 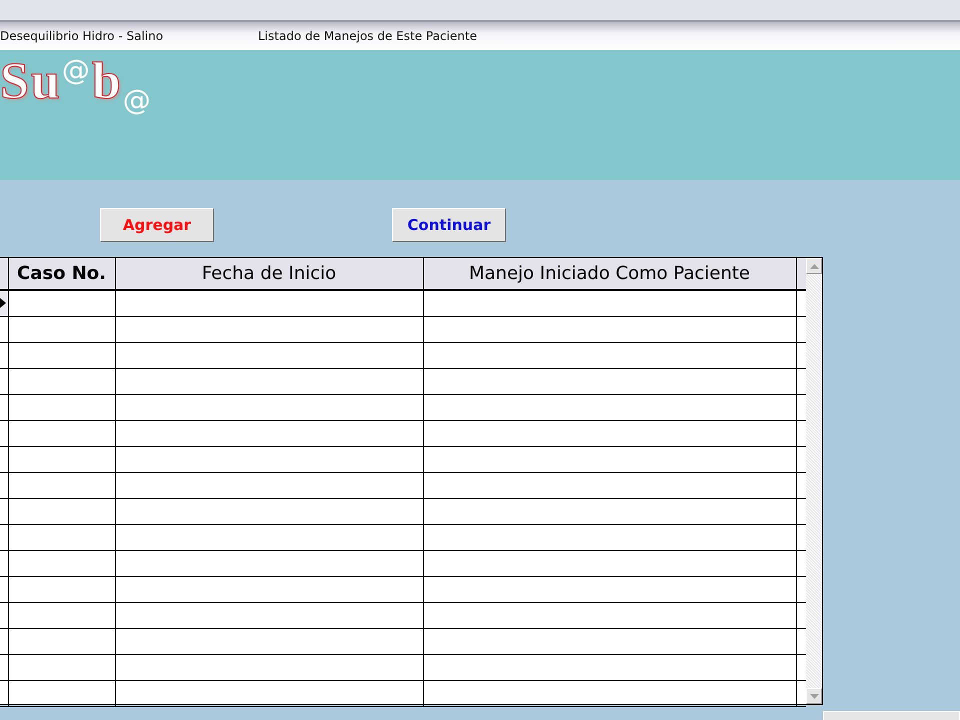 I want to click on arrow-up-icon, so click(x=814, y=266).